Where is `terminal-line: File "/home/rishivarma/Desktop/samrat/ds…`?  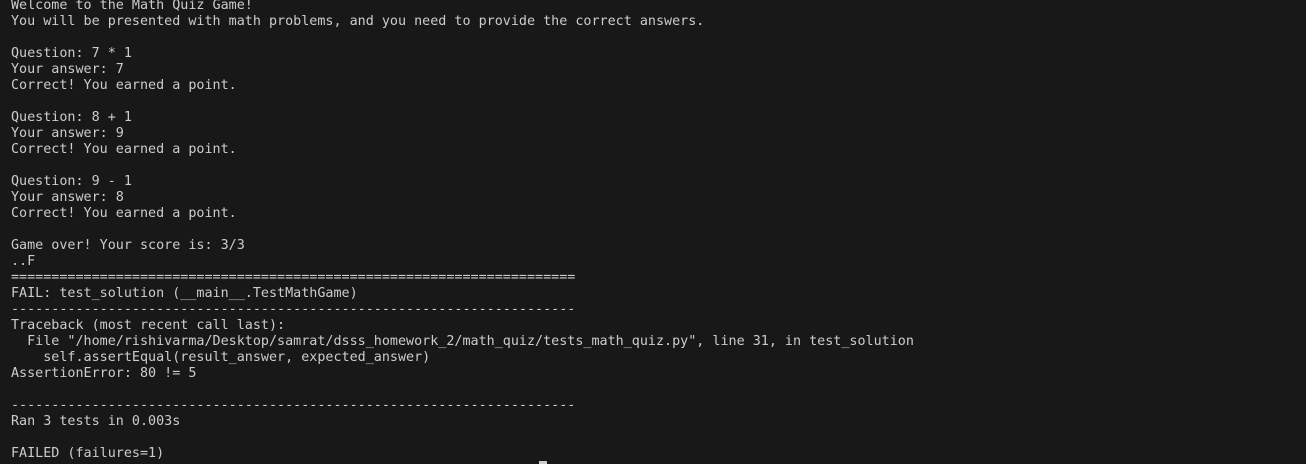
terminal-line: File "/home/rishivarma/Desktop/samrat/ds… is located at coordinates (462, 341).